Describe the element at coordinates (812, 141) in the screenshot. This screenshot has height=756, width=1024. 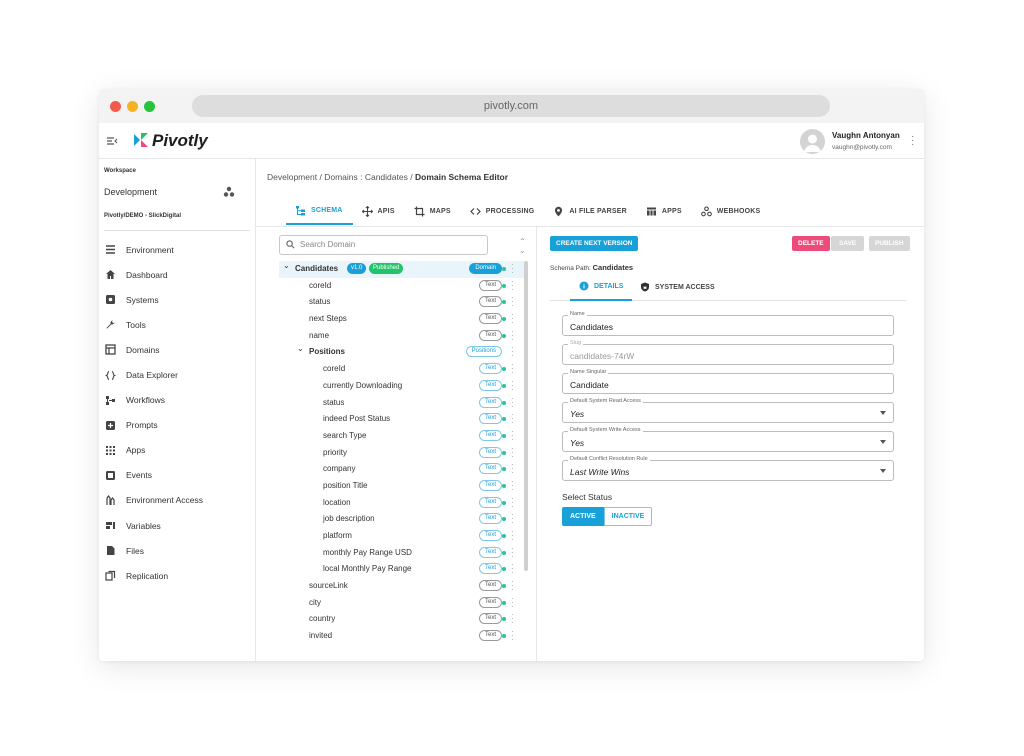
I see `avatar` at that location.